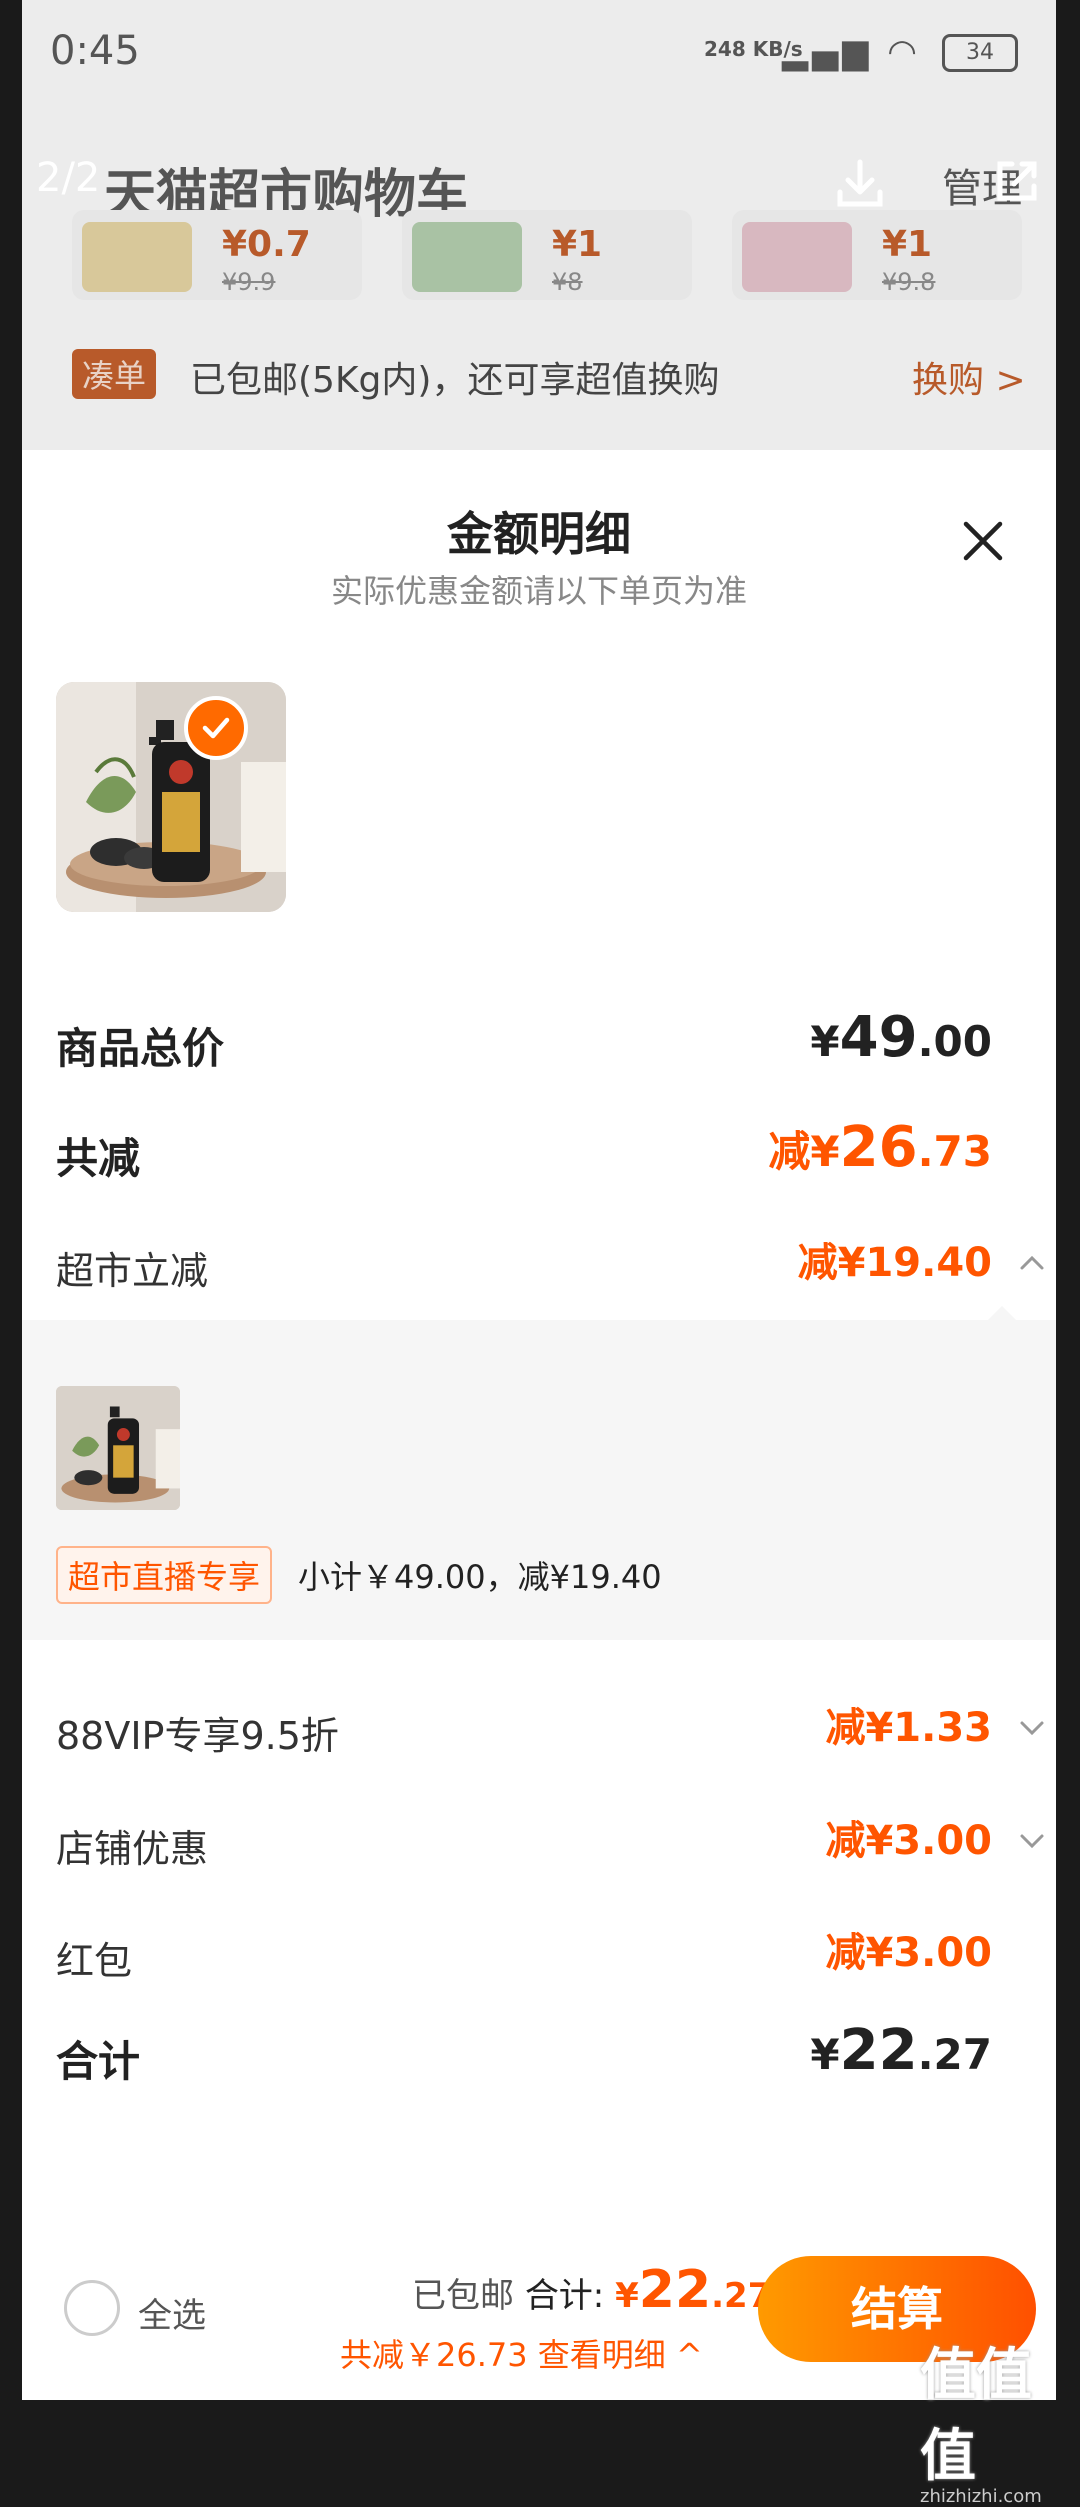 The width and height of the screenshot is (1080, 2507). What do you see at coordinates (693, 2290) in the screenshot?
I see `footer-total-value: ¥22.27` at bounding box center [693, 2290].